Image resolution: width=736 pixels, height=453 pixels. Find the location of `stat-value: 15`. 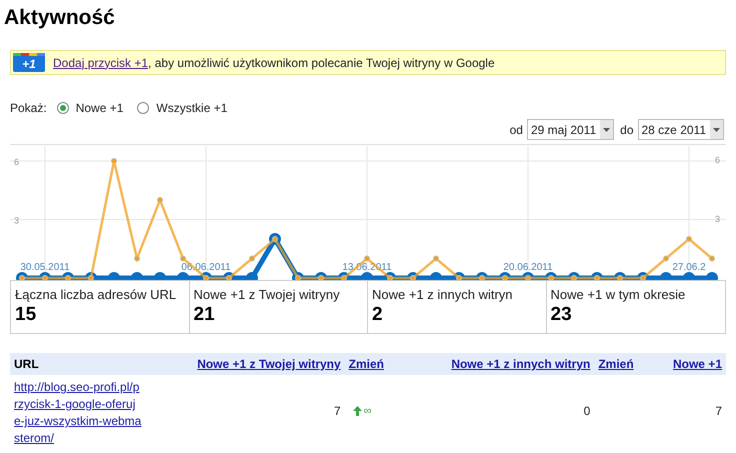

stat-value: 15 is located at coordinates (26, 315).